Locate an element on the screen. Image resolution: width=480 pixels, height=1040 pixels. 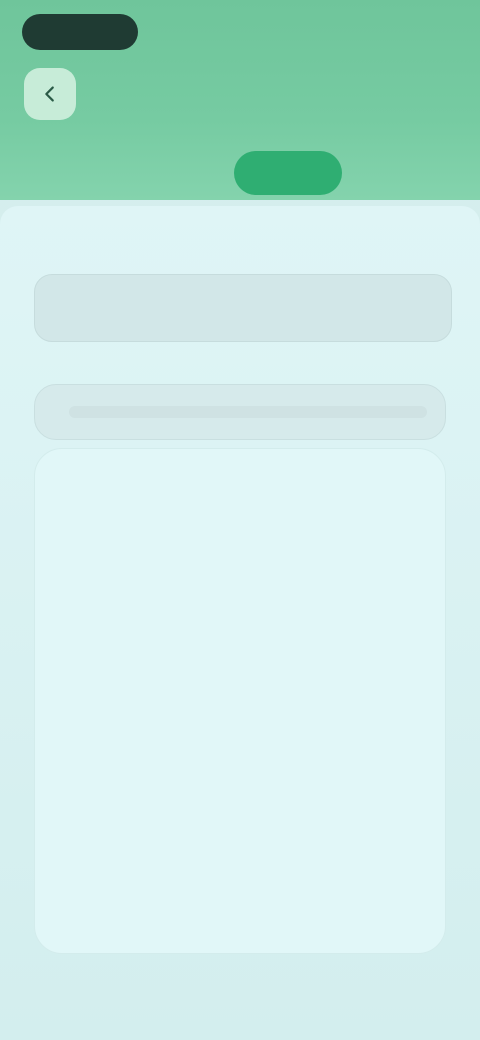
search-input is located at coordinates (243, 308).